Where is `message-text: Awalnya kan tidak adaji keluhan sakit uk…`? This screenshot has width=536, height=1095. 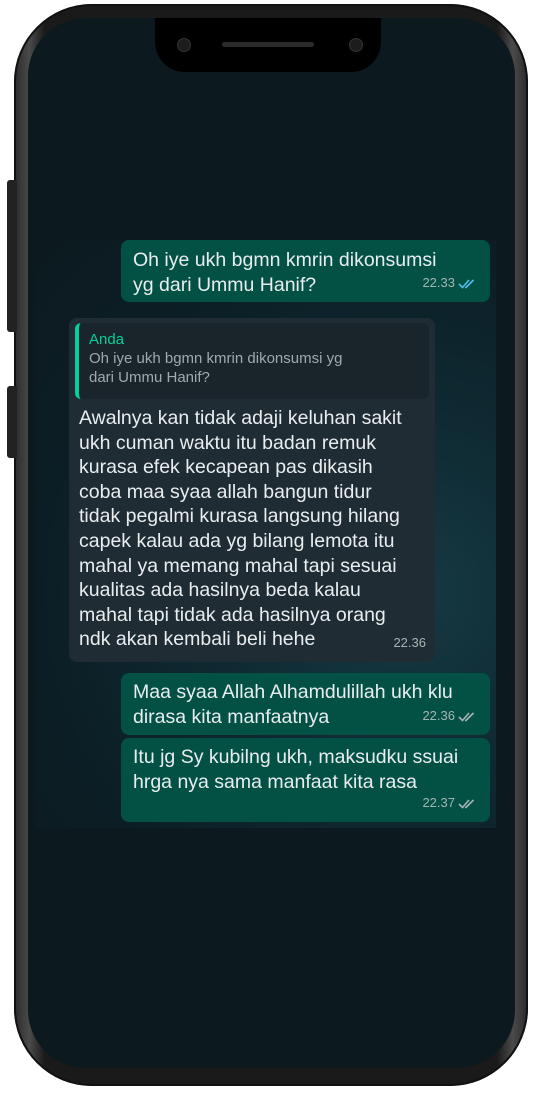 message-text: Awalnya kan tidak adaji keluhan sakit uk… is located at coordinates (240, 529).